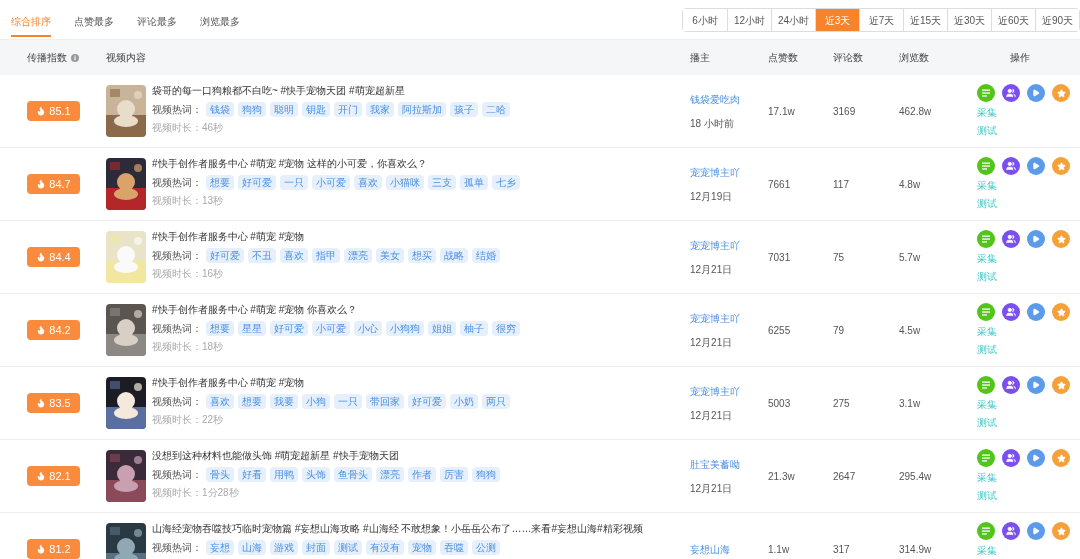 The height and width of the screenshot is (559, 1080). What do you see at coordinates (326, 456) in the screenshot?
I see `video-title: 没想到这种材料也能做头饰 #萌宠超新星 #快手宠物天团` at bounding box center [326, 456].